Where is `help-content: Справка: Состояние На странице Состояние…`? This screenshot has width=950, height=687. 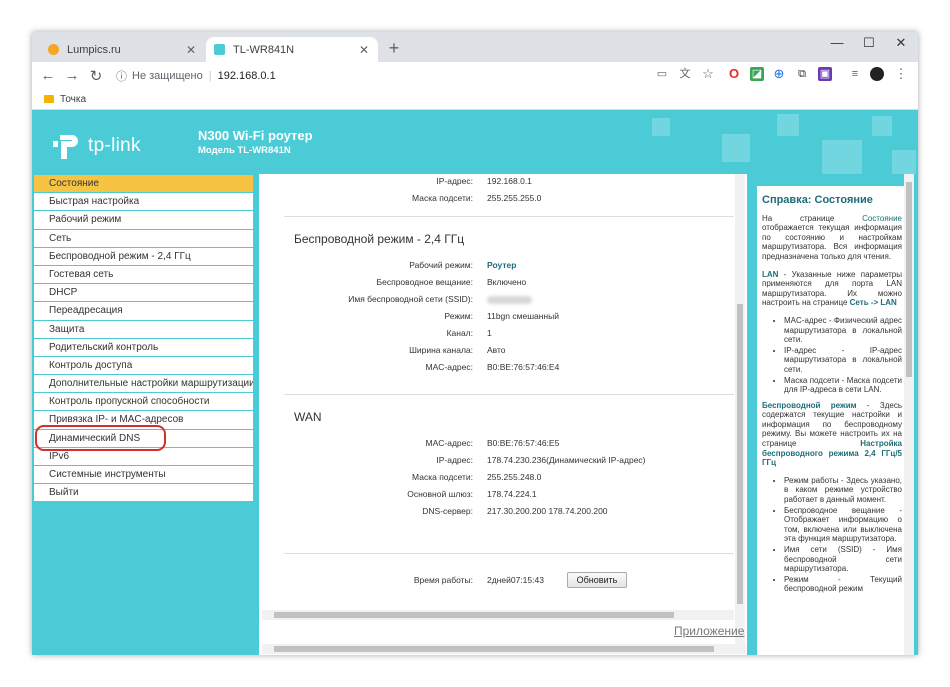 help-content: Справка: Состояние На странице Состояние… is located at coordinates (832, 420).